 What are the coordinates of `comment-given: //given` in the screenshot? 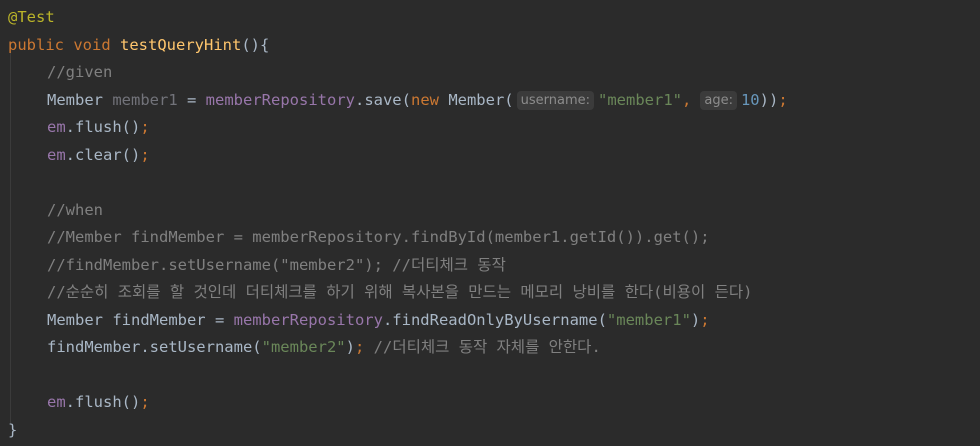 It's located at (80, 72).